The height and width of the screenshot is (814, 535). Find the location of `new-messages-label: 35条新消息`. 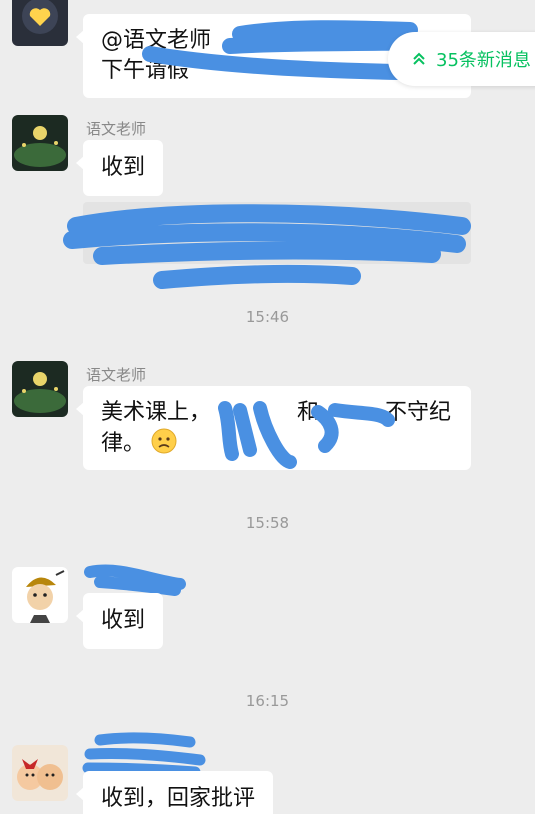

new-messages-label: 35条新消息 is located at coordinates (483, 60).